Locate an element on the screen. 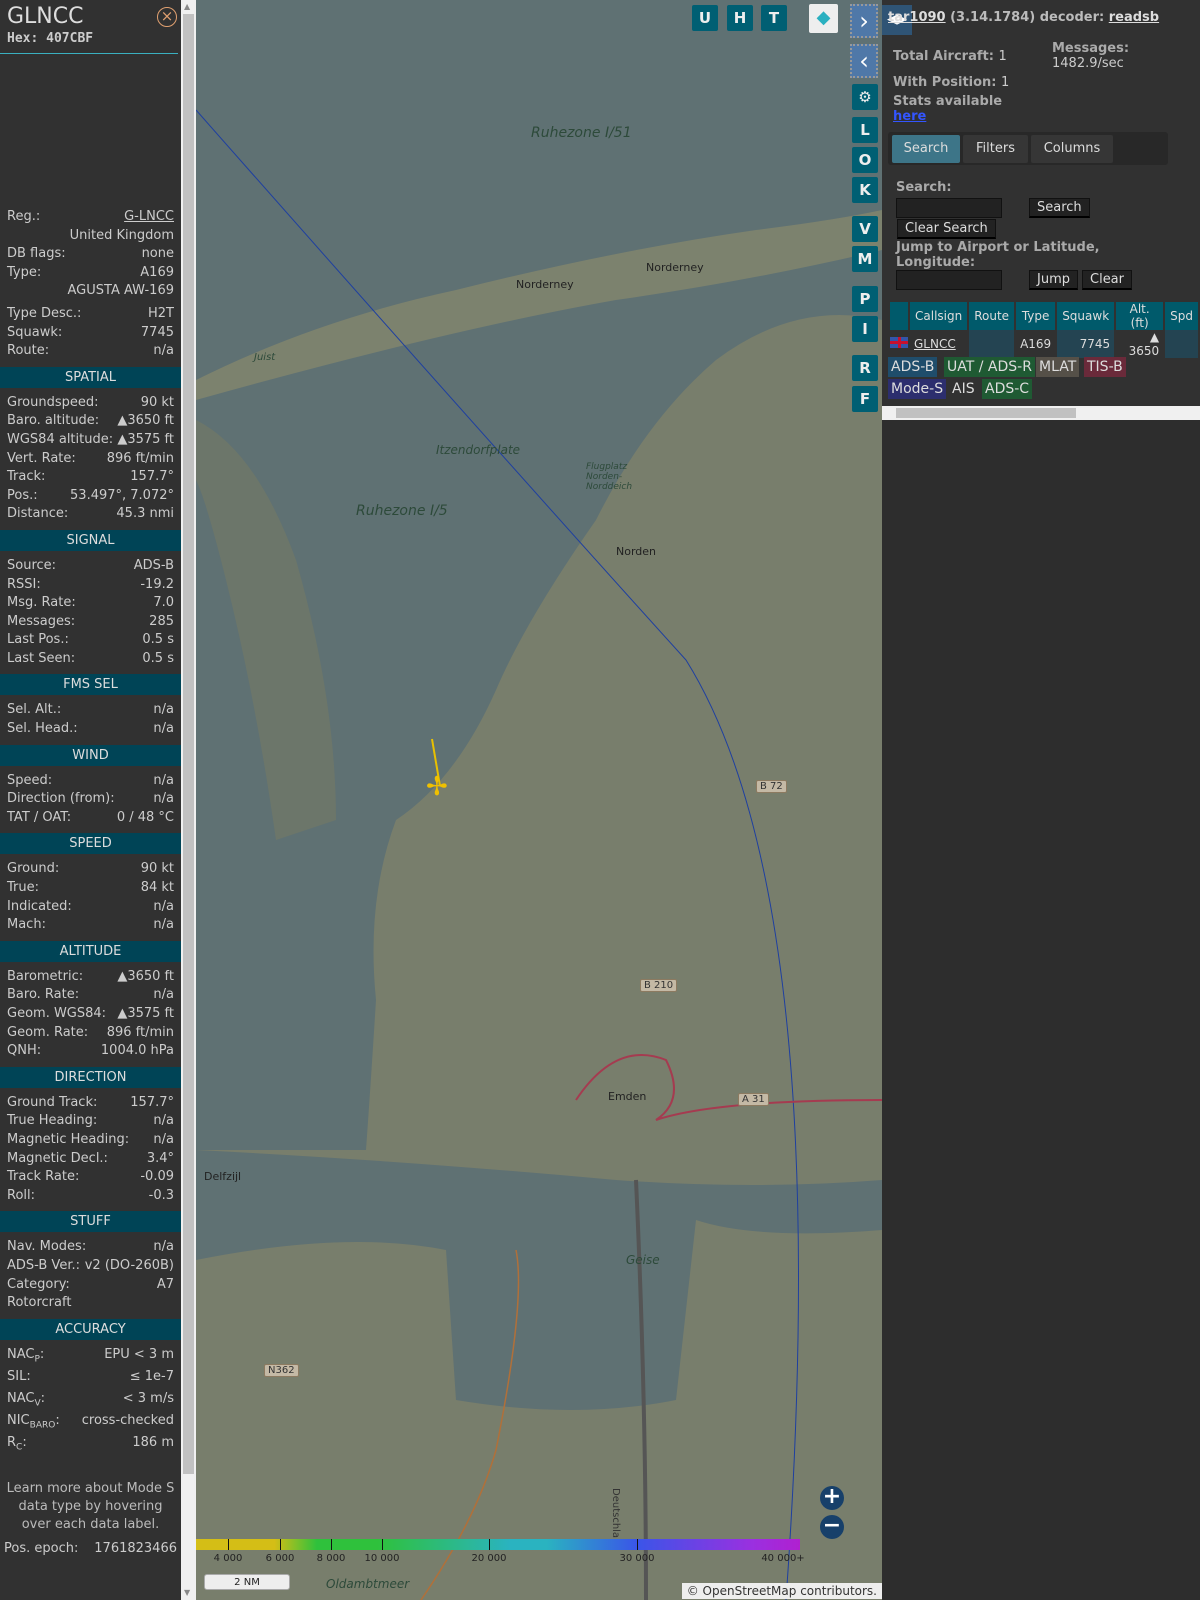  close-icon: × is located at coordinates (167, 17).